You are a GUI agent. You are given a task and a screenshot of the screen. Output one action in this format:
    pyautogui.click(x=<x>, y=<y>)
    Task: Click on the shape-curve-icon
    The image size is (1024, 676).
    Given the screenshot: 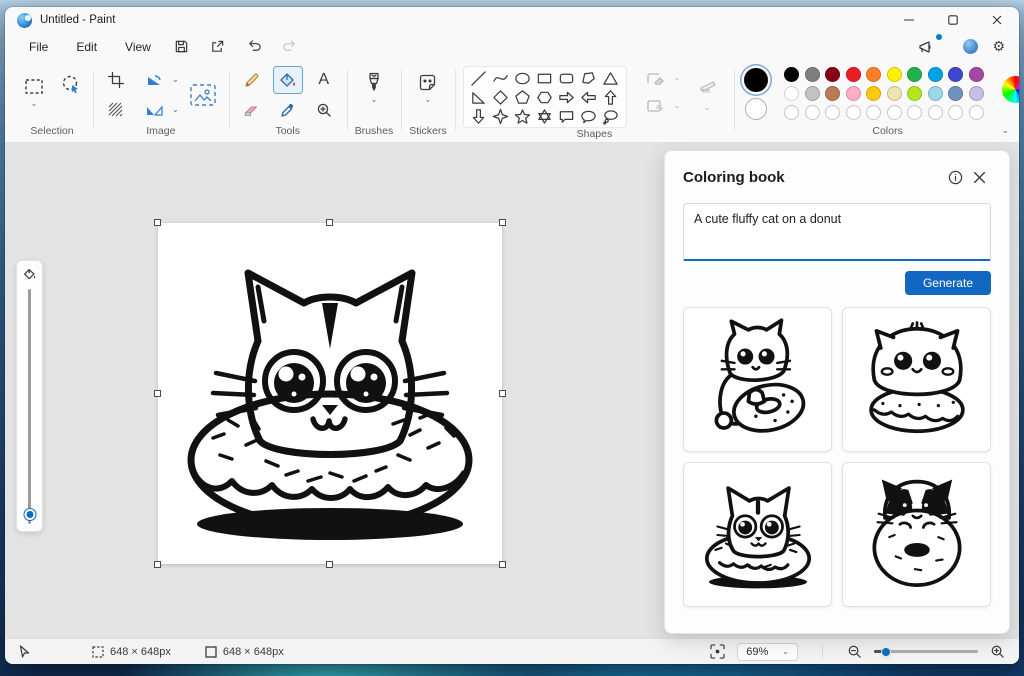 What is the action you would take?
    pyautogui.click(x=501, y=78)
    